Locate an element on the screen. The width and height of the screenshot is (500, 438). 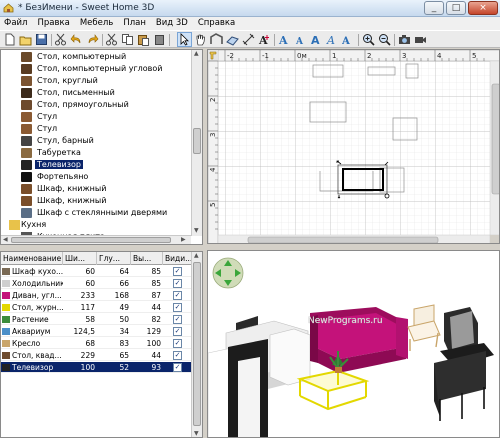
navigation-arrows-icon is located at coordinates (228, 273).